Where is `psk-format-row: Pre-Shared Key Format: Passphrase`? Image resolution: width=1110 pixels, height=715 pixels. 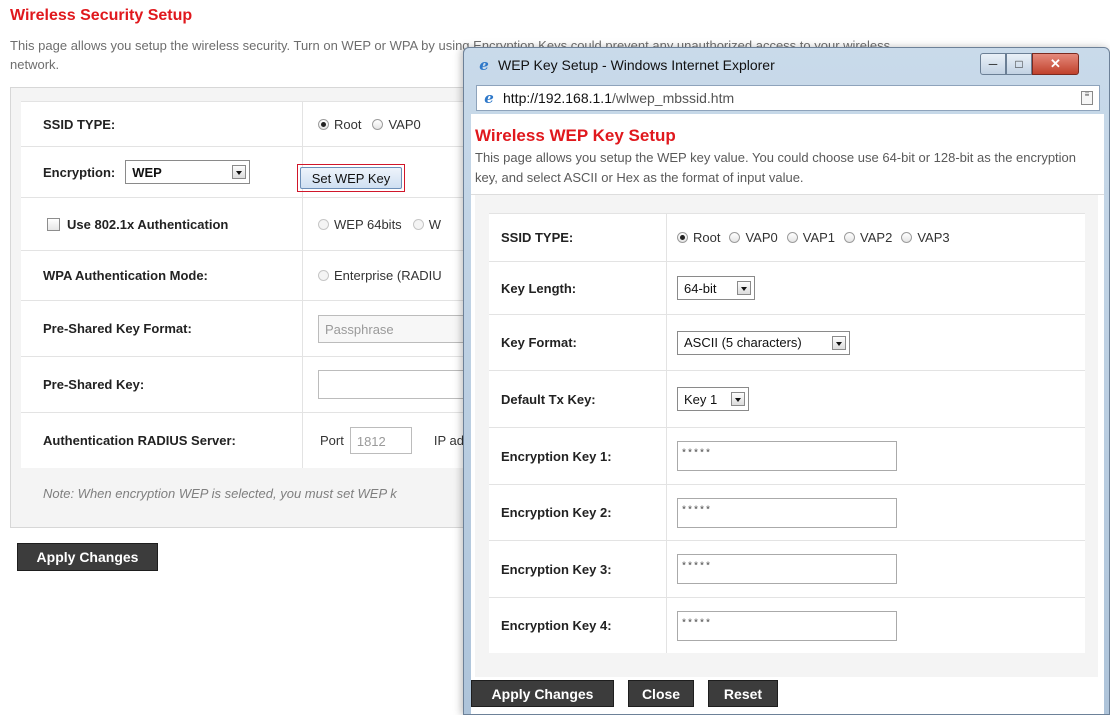 psk-format-row: Pre-Shared Key Format: Passphrase is located at coordinates (266, 328).